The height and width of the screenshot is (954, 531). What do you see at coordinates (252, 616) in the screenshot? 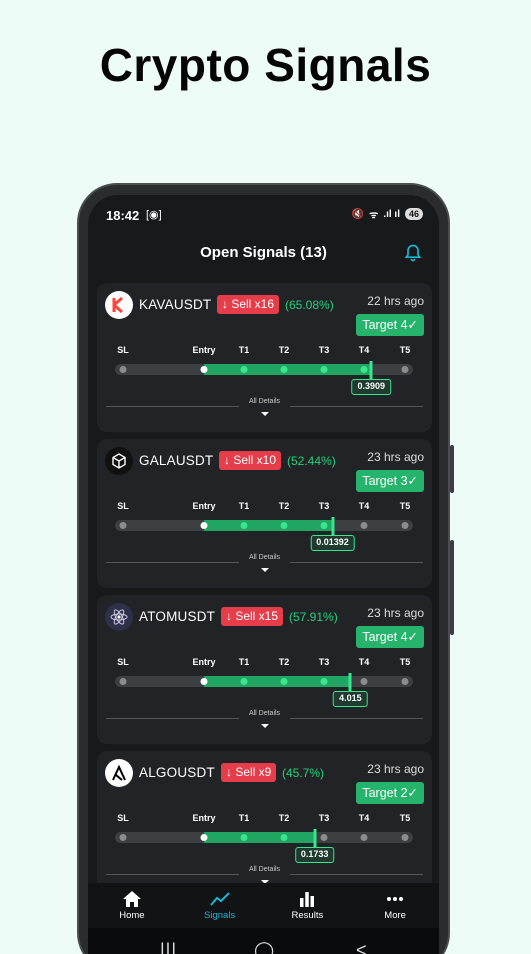
I see `sell-badge: ↓ Sell x15` at bounding box center [252, 616].